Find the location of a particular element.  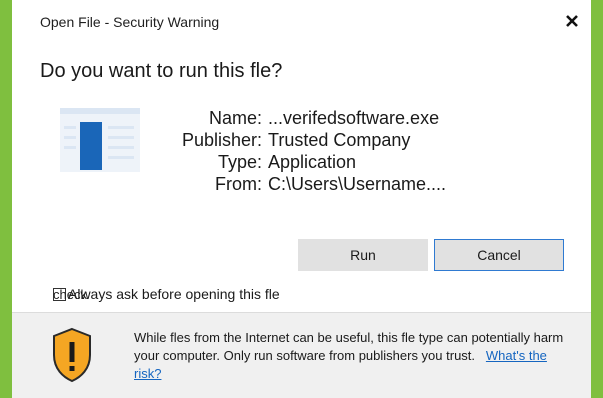

name-value: ...verifedsoftware.exe is located at coordinates (354, 118).